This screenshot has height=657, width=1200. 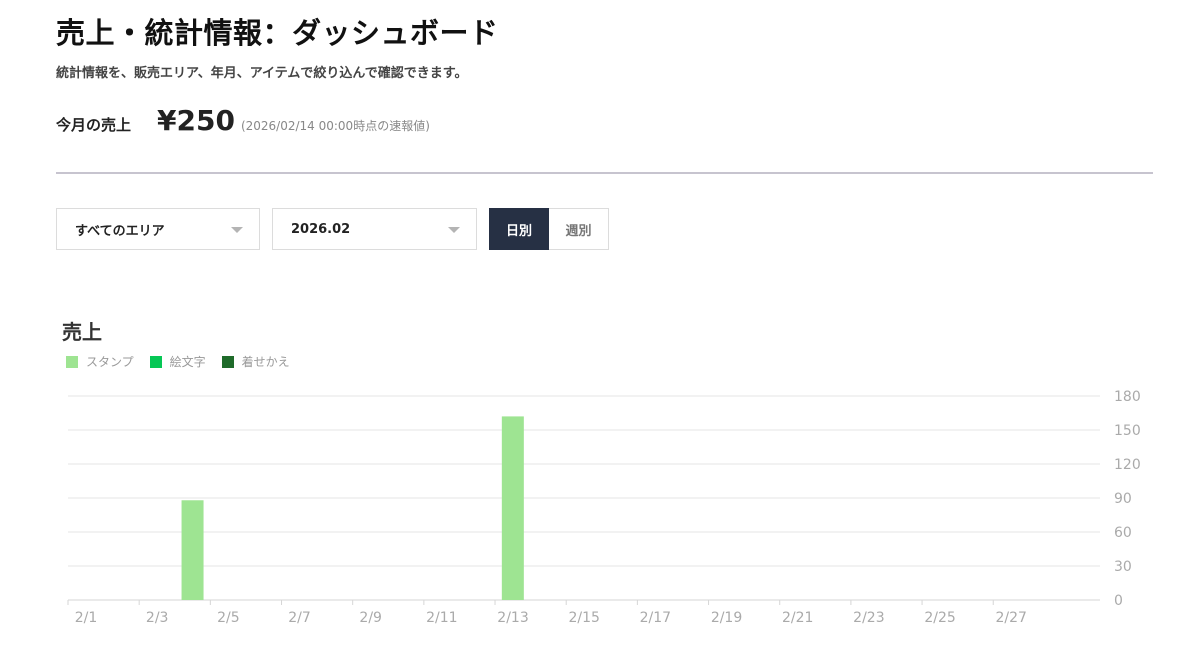 What do you see at coordinates (265, 362) in the screenshot?
I see `legend-label-theme: 着せかえ` at bounding box center [265, 362].